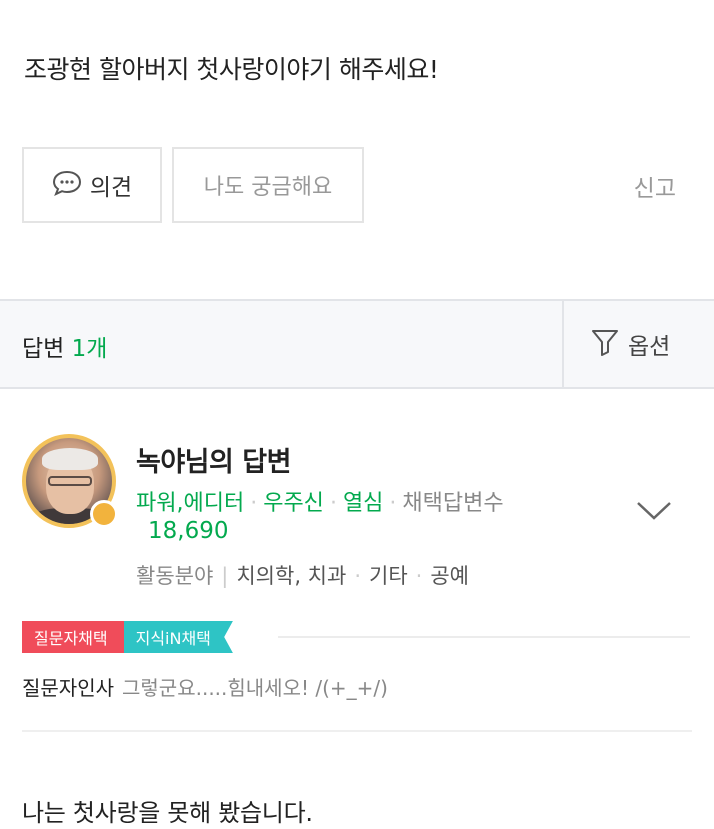 The image size is (714, 829). I want to click on questioner-adopted-tag: 질문자채택, so click(73, 637).